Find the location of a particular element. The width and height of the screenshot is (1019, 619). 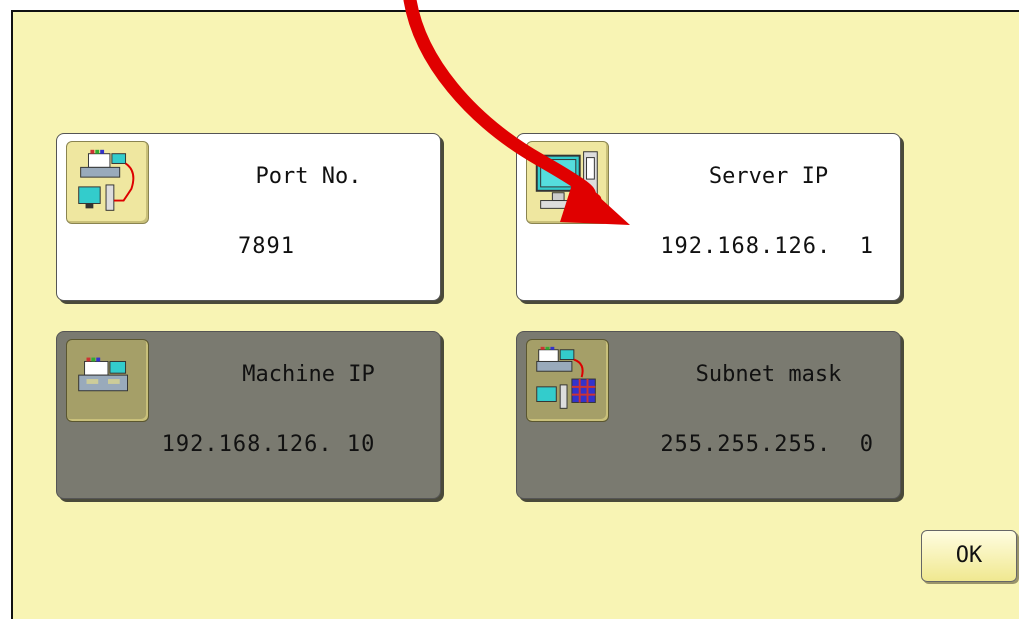

server-ip-card: Server IP 192.168.126. 1 is located at coordinates (708, 217).